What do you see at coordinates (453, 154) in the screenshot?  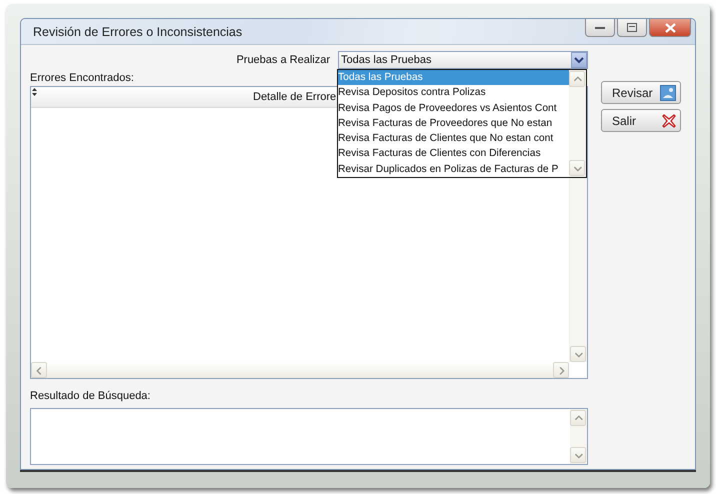 I see `dropdown-option: Revisa Facturas de Clientes con Diferencias` at bounding box center [453, 154].